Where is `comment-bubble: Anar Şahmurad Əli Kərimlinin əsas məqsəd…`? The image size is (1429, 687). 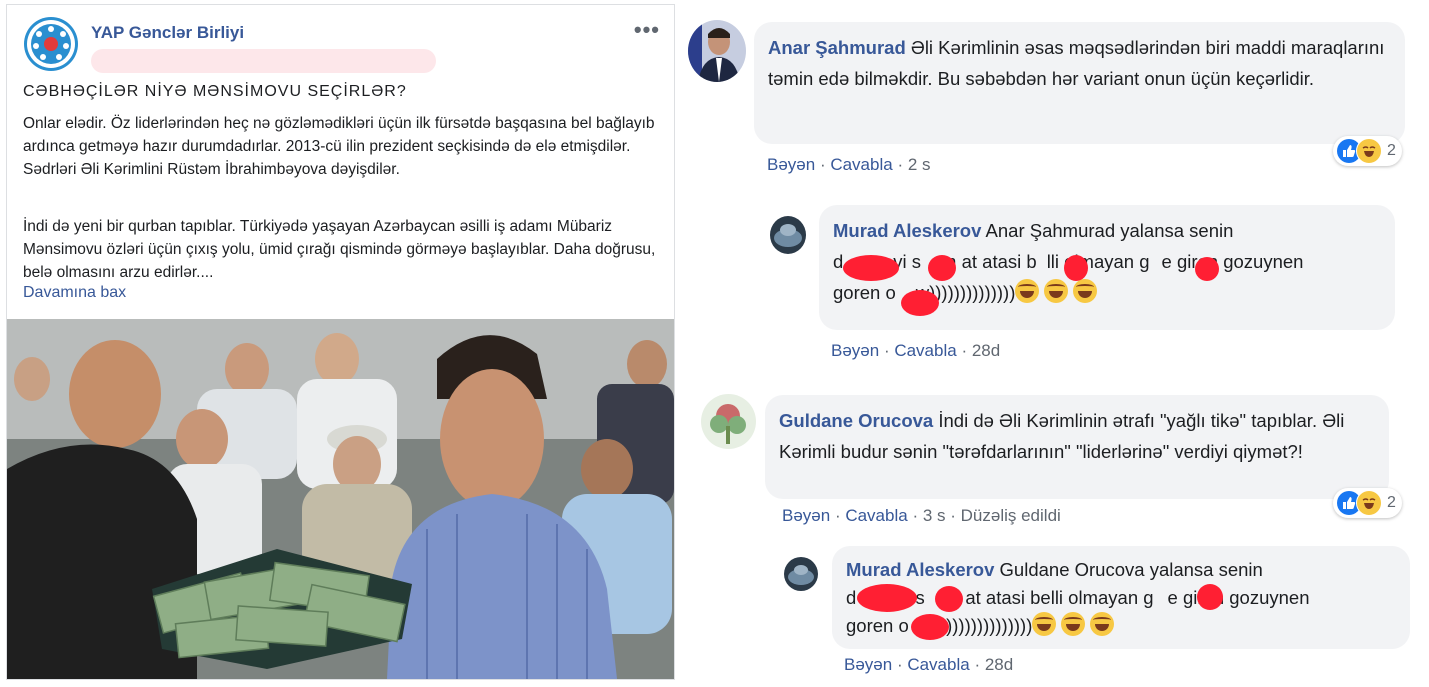 comment-bubble: Anar Şahmurad Əli Kərimlinin əsas məqsəd… is located at coordinates (1079, 83).